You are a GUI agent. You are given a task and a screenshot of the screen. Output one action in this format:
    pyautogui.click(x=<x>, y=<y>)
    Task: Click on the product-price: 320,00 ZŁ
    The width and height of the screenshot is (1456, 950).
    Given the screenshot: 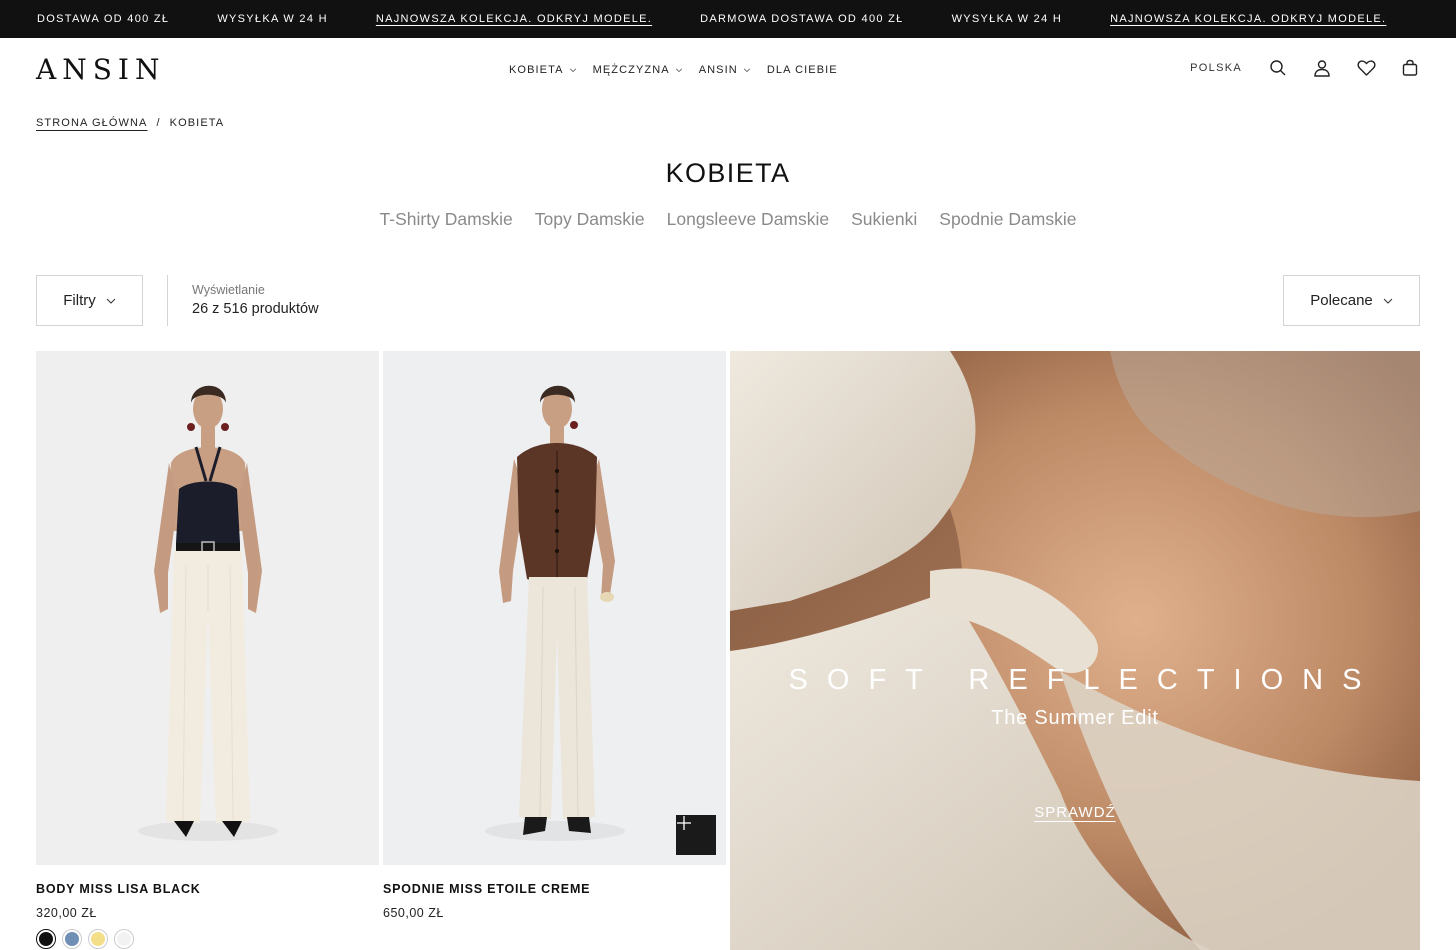 What is the action you would take?
    pyautogui.click(x=66, y=913)
    